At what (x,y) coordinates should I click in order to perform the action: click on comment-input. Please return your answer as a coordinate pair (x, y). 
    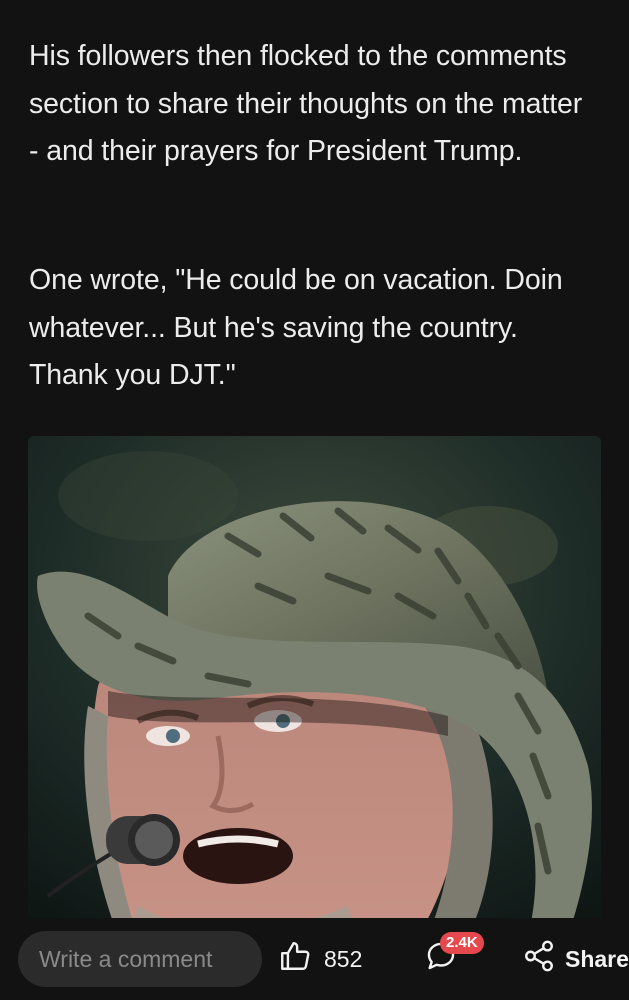
    Looking at the image, I should click on (140, 959).